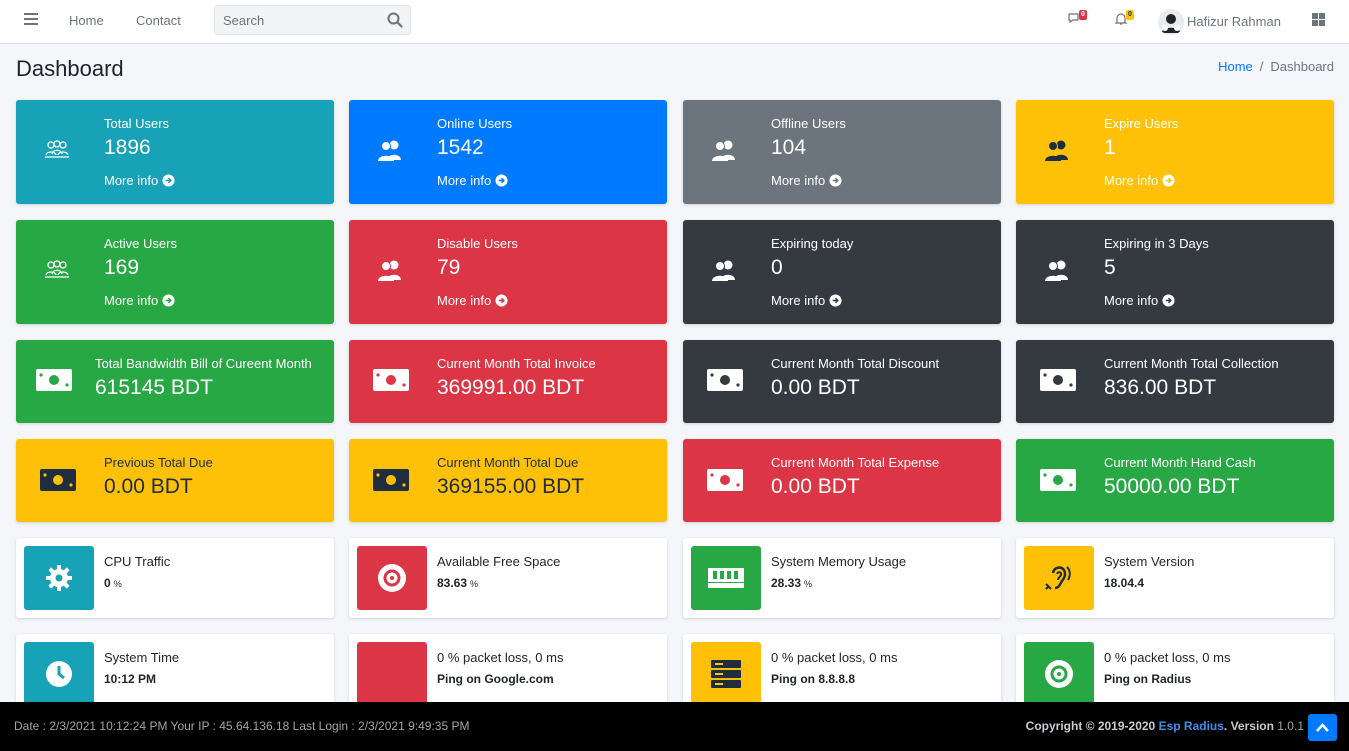 The height and width of the screenshot is (751, 1349). I want to click on info-value: 10:12 PM, so click(130, 679).